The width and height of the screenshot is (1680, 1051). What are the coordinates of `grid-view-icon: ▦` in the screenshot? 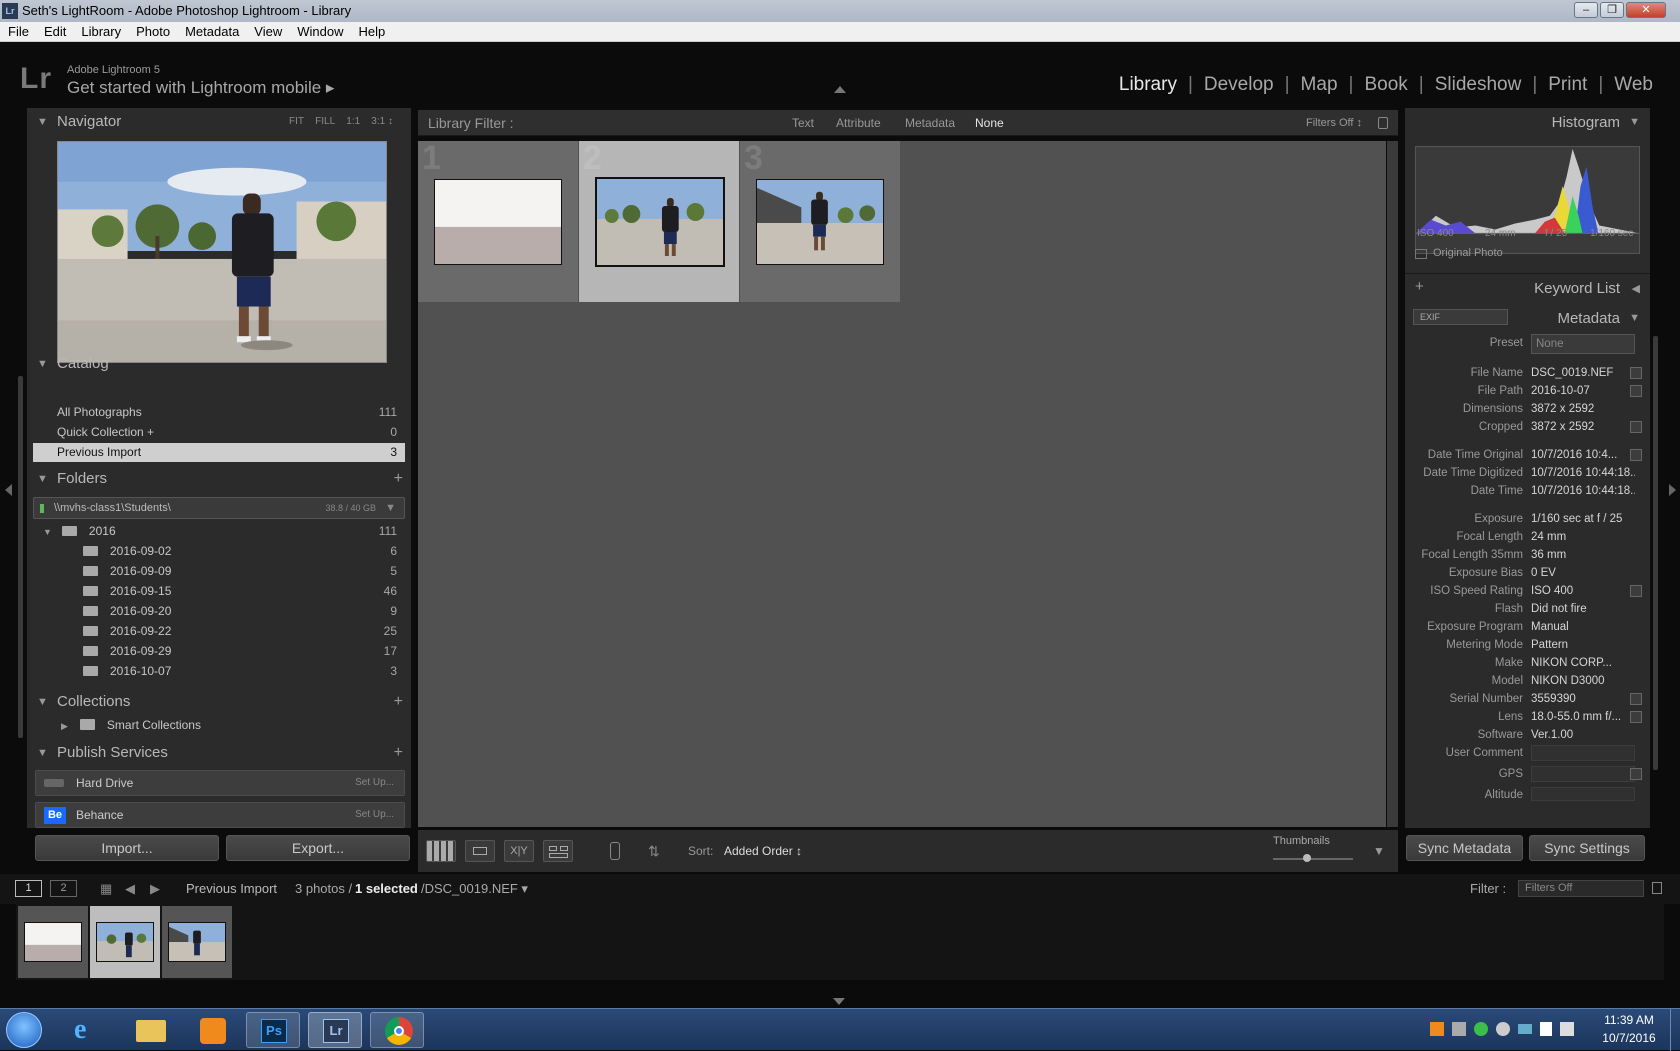 It's located at (106, 889).